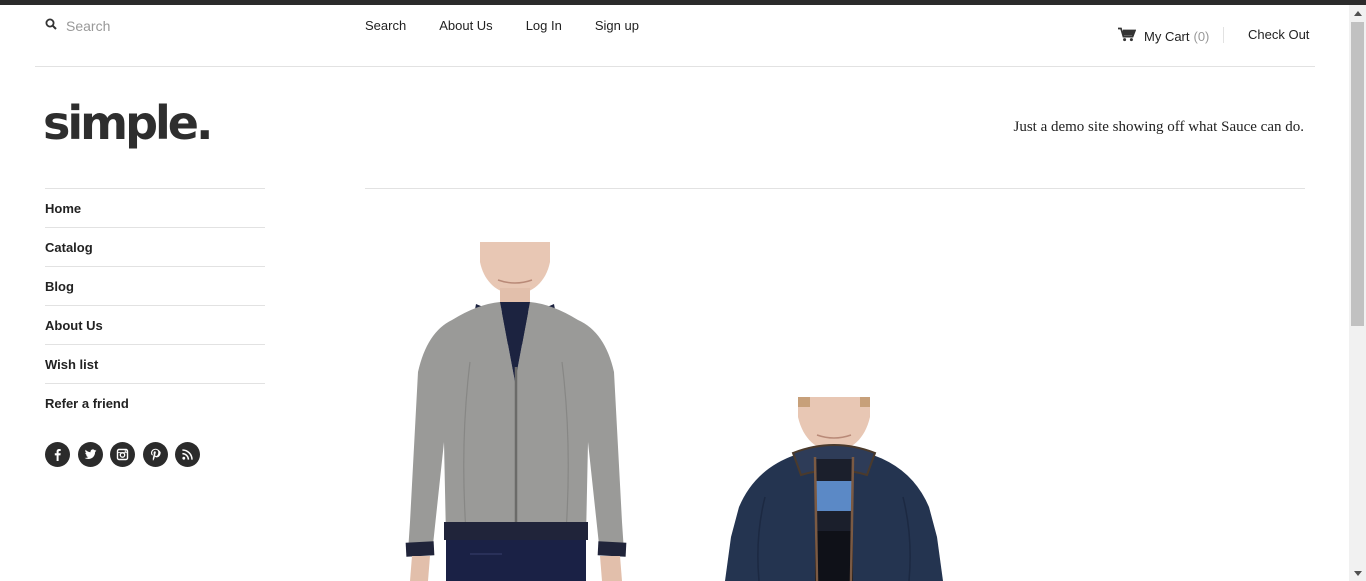 This screenshot has height=581, width=1366. I want to click on product-image-grey-jacket, so click(516, 411).